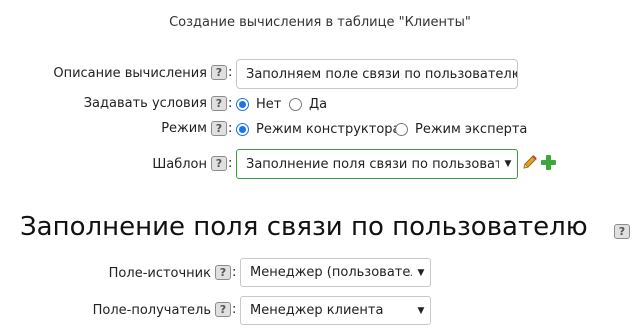 This screenshot has height=336, width=640. Describe the element at coordinates (317, 310) in the screenshot. I see `target-field-value: Менеджер клиента` at that location.